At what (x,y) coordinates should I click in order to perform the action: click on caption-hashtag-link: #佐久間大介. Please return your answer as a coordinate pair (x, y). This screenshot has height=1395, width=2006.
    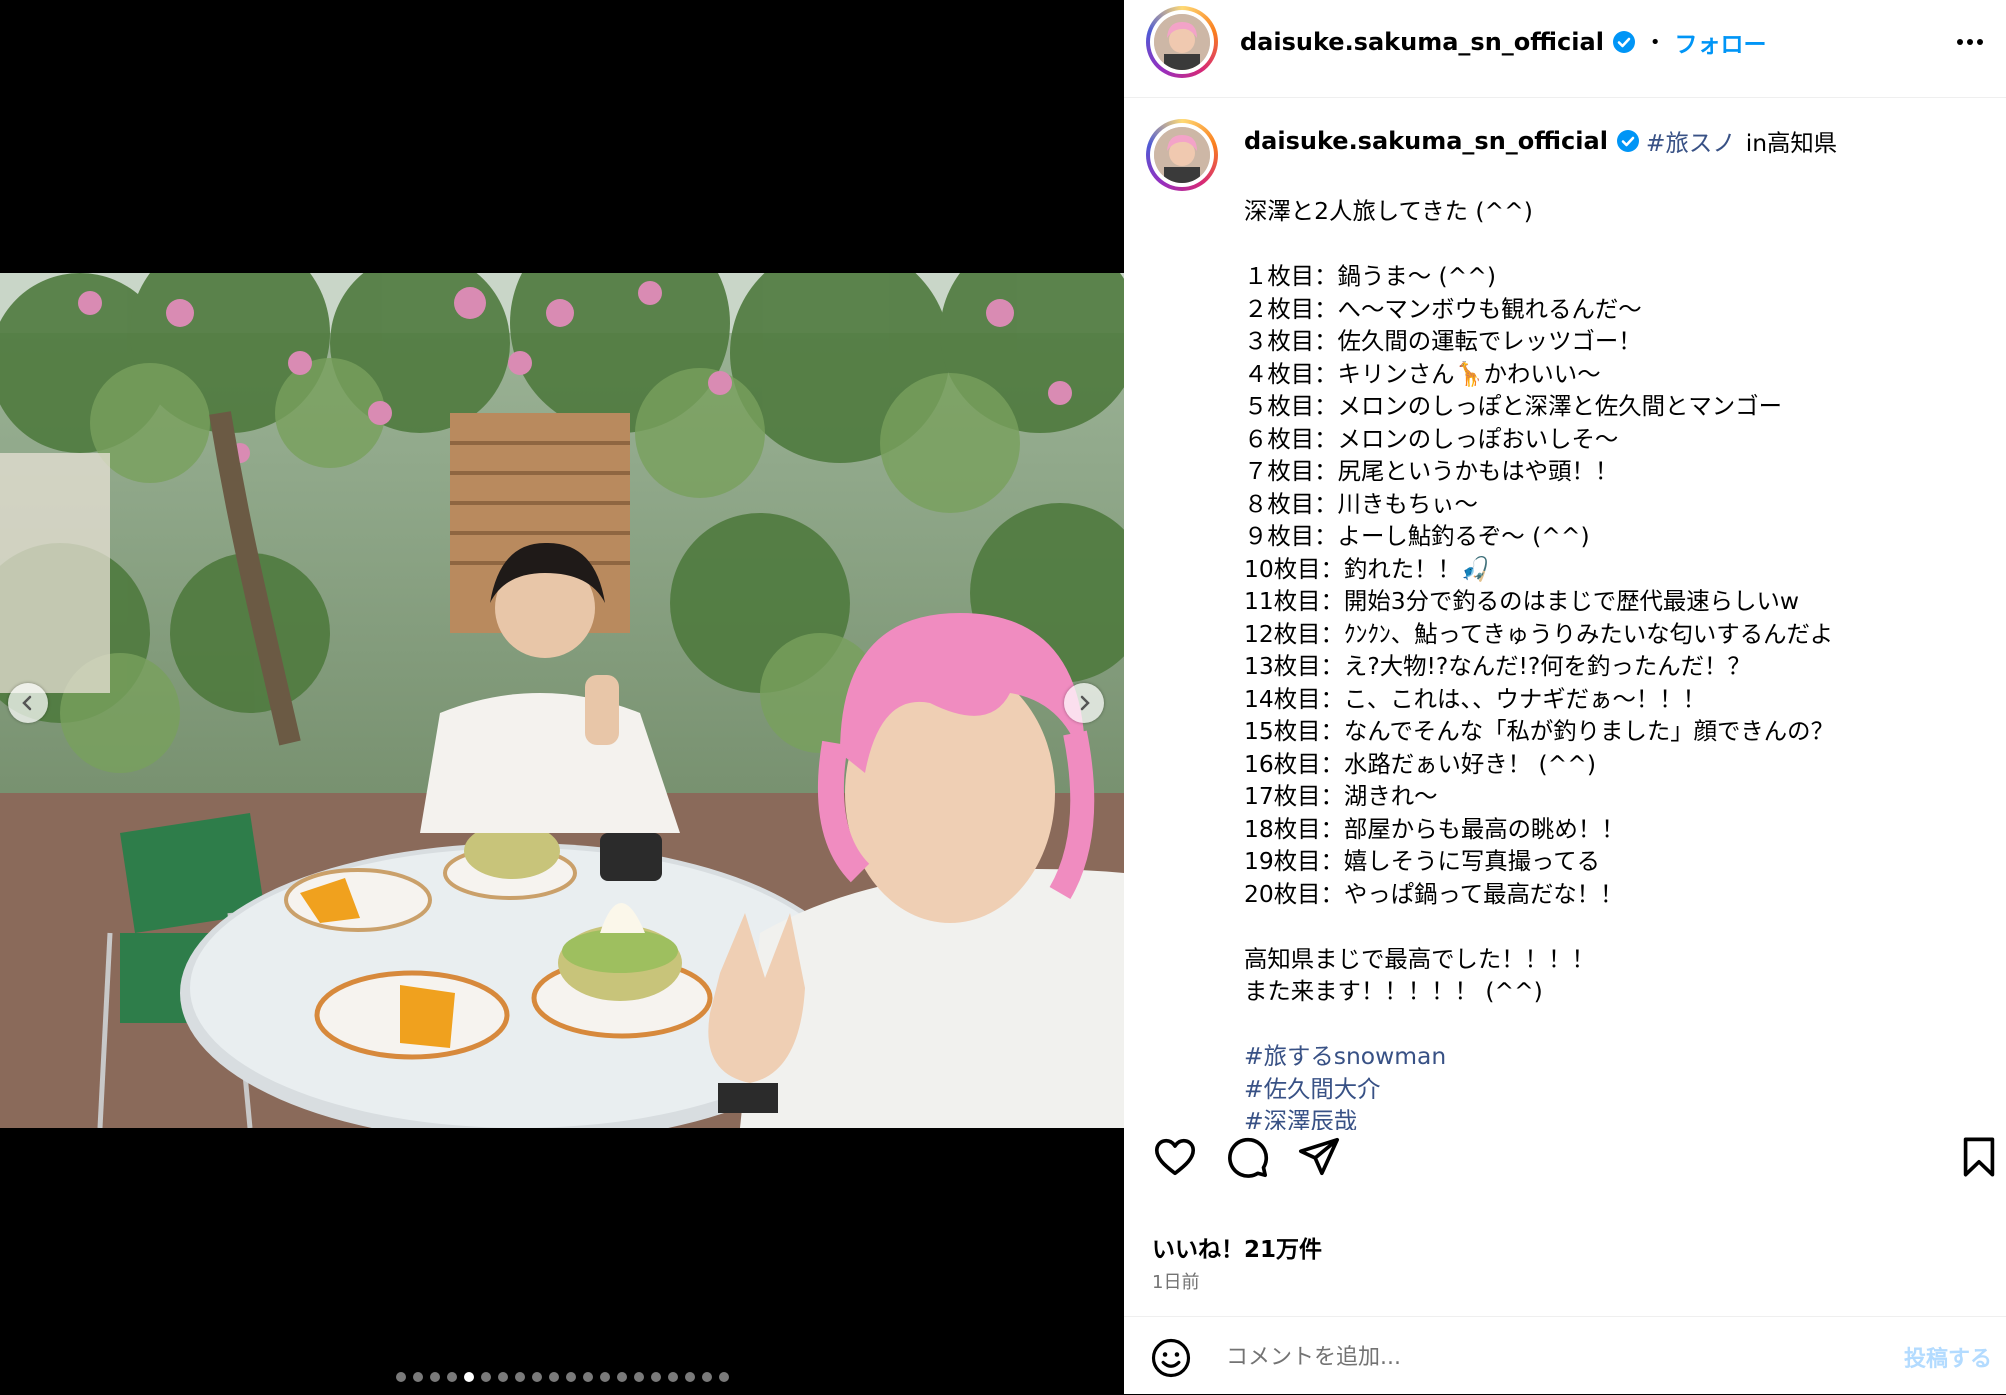
    Looking at the image, I should click on (1614, 1089).